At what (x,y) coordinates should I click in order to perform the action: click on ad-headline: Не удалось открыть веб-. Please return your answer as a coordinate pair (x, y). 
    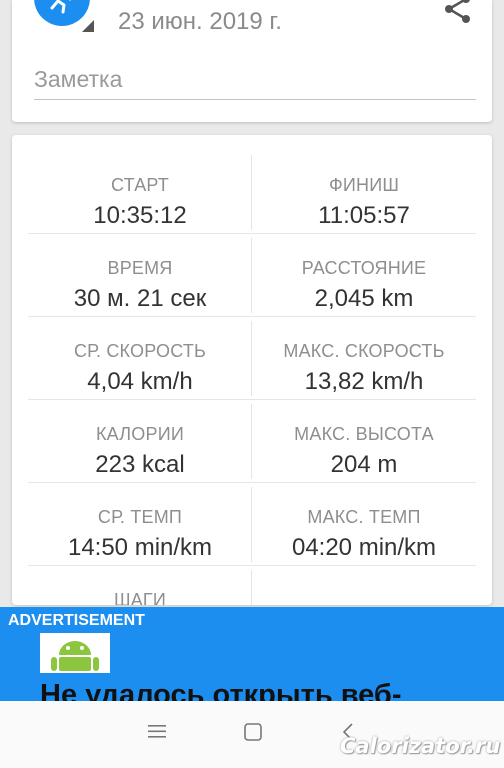
    Looking at the image, I should click on (221, 690).